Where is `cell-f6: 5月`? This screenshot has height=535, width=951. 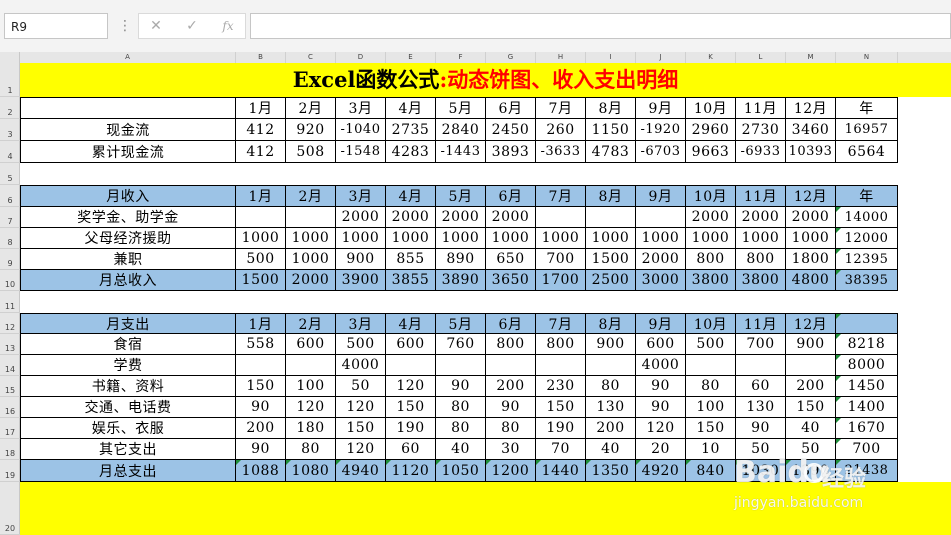
cell-f6: 5月 is located at coordinates (461, 196).